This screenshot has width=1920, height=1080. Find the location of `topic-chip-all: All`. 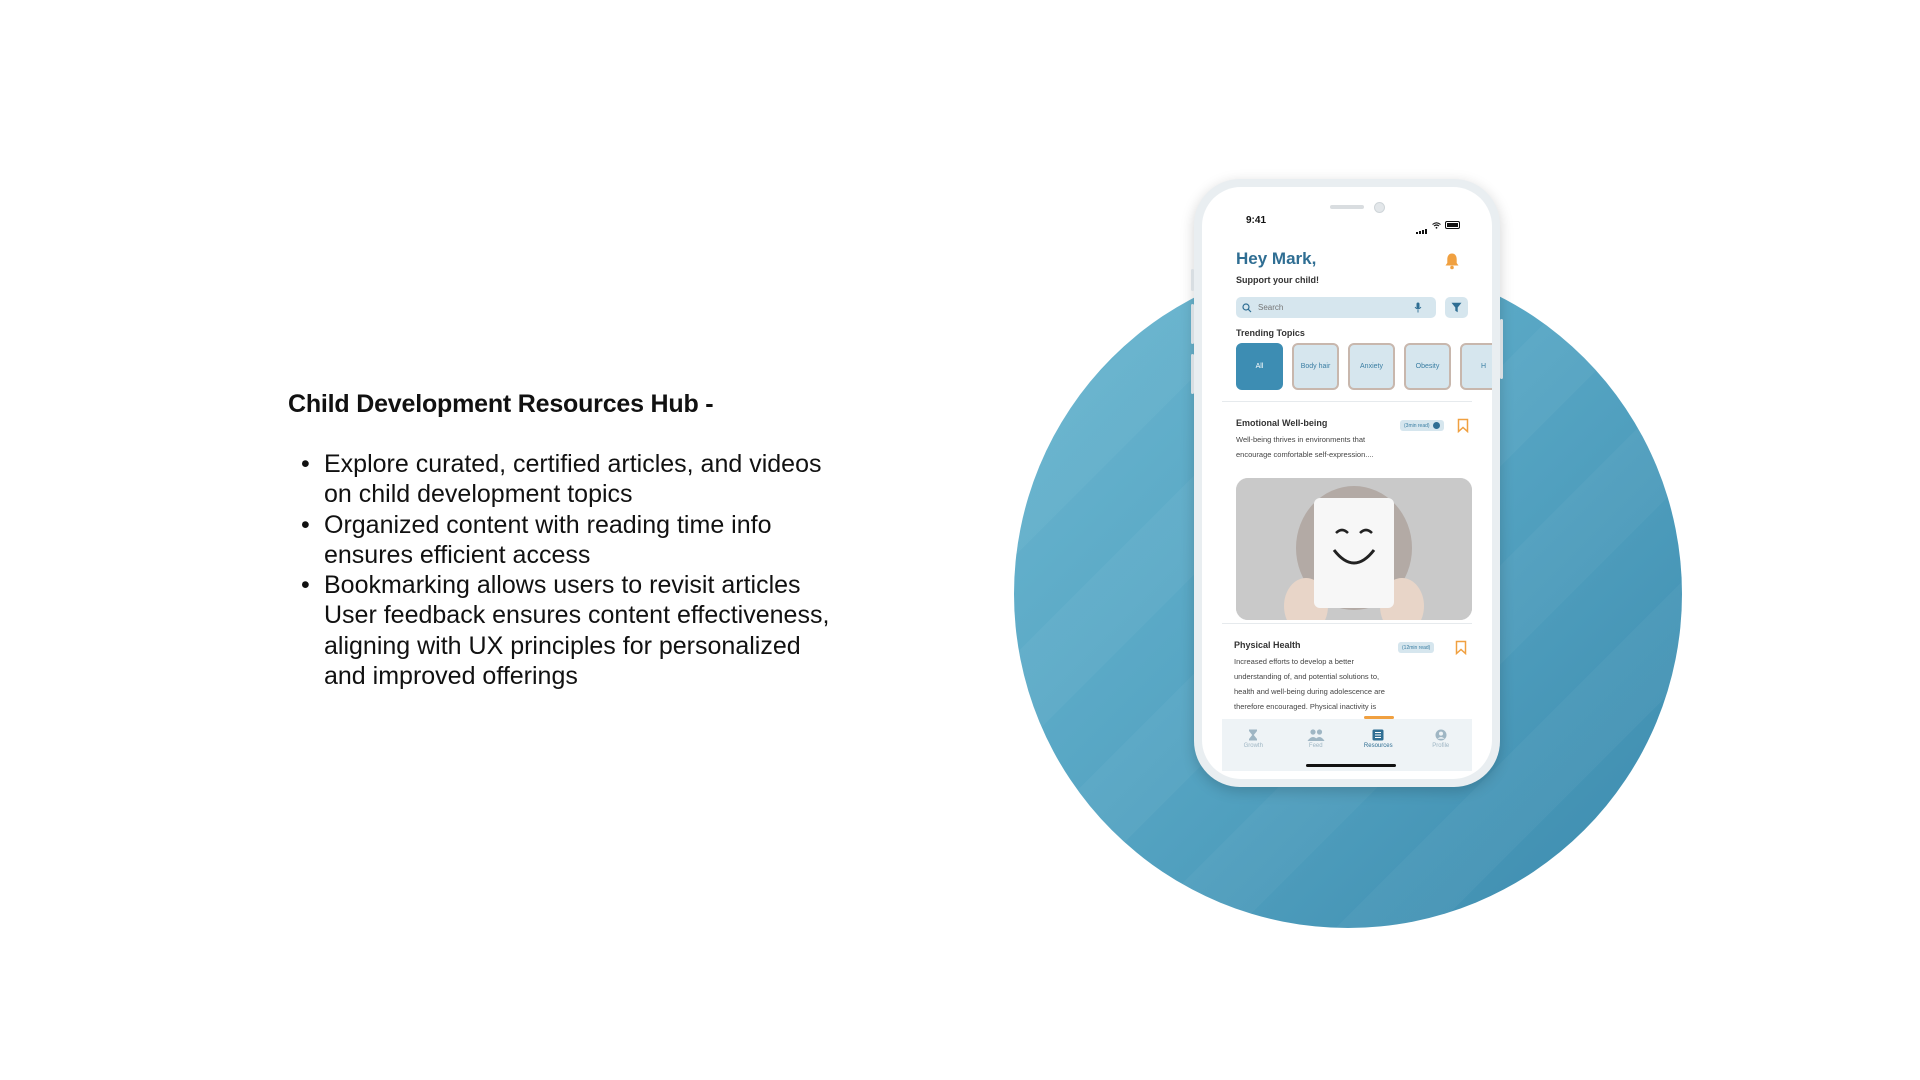

topic-chip-all: All is located at coordinates (1259, 366).